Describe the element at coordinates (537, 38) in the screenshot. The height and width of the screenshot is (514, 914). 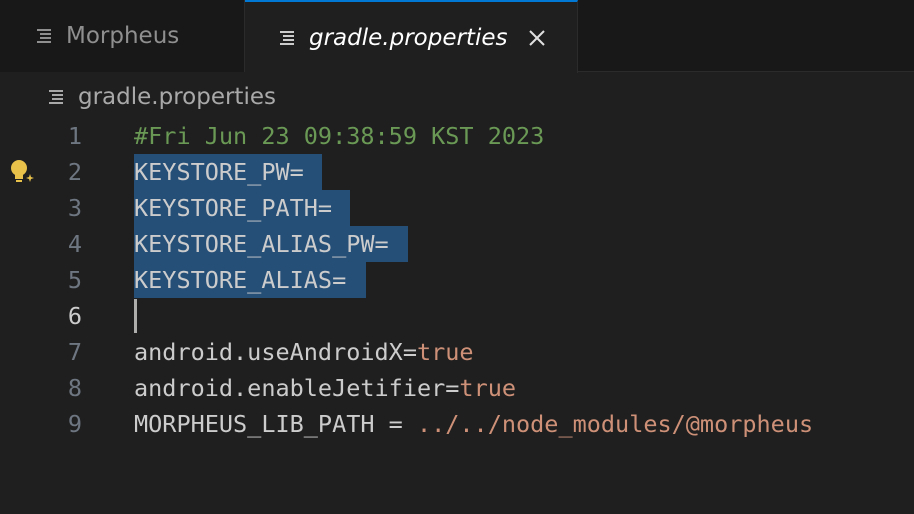
I see `close-icon` at that location.